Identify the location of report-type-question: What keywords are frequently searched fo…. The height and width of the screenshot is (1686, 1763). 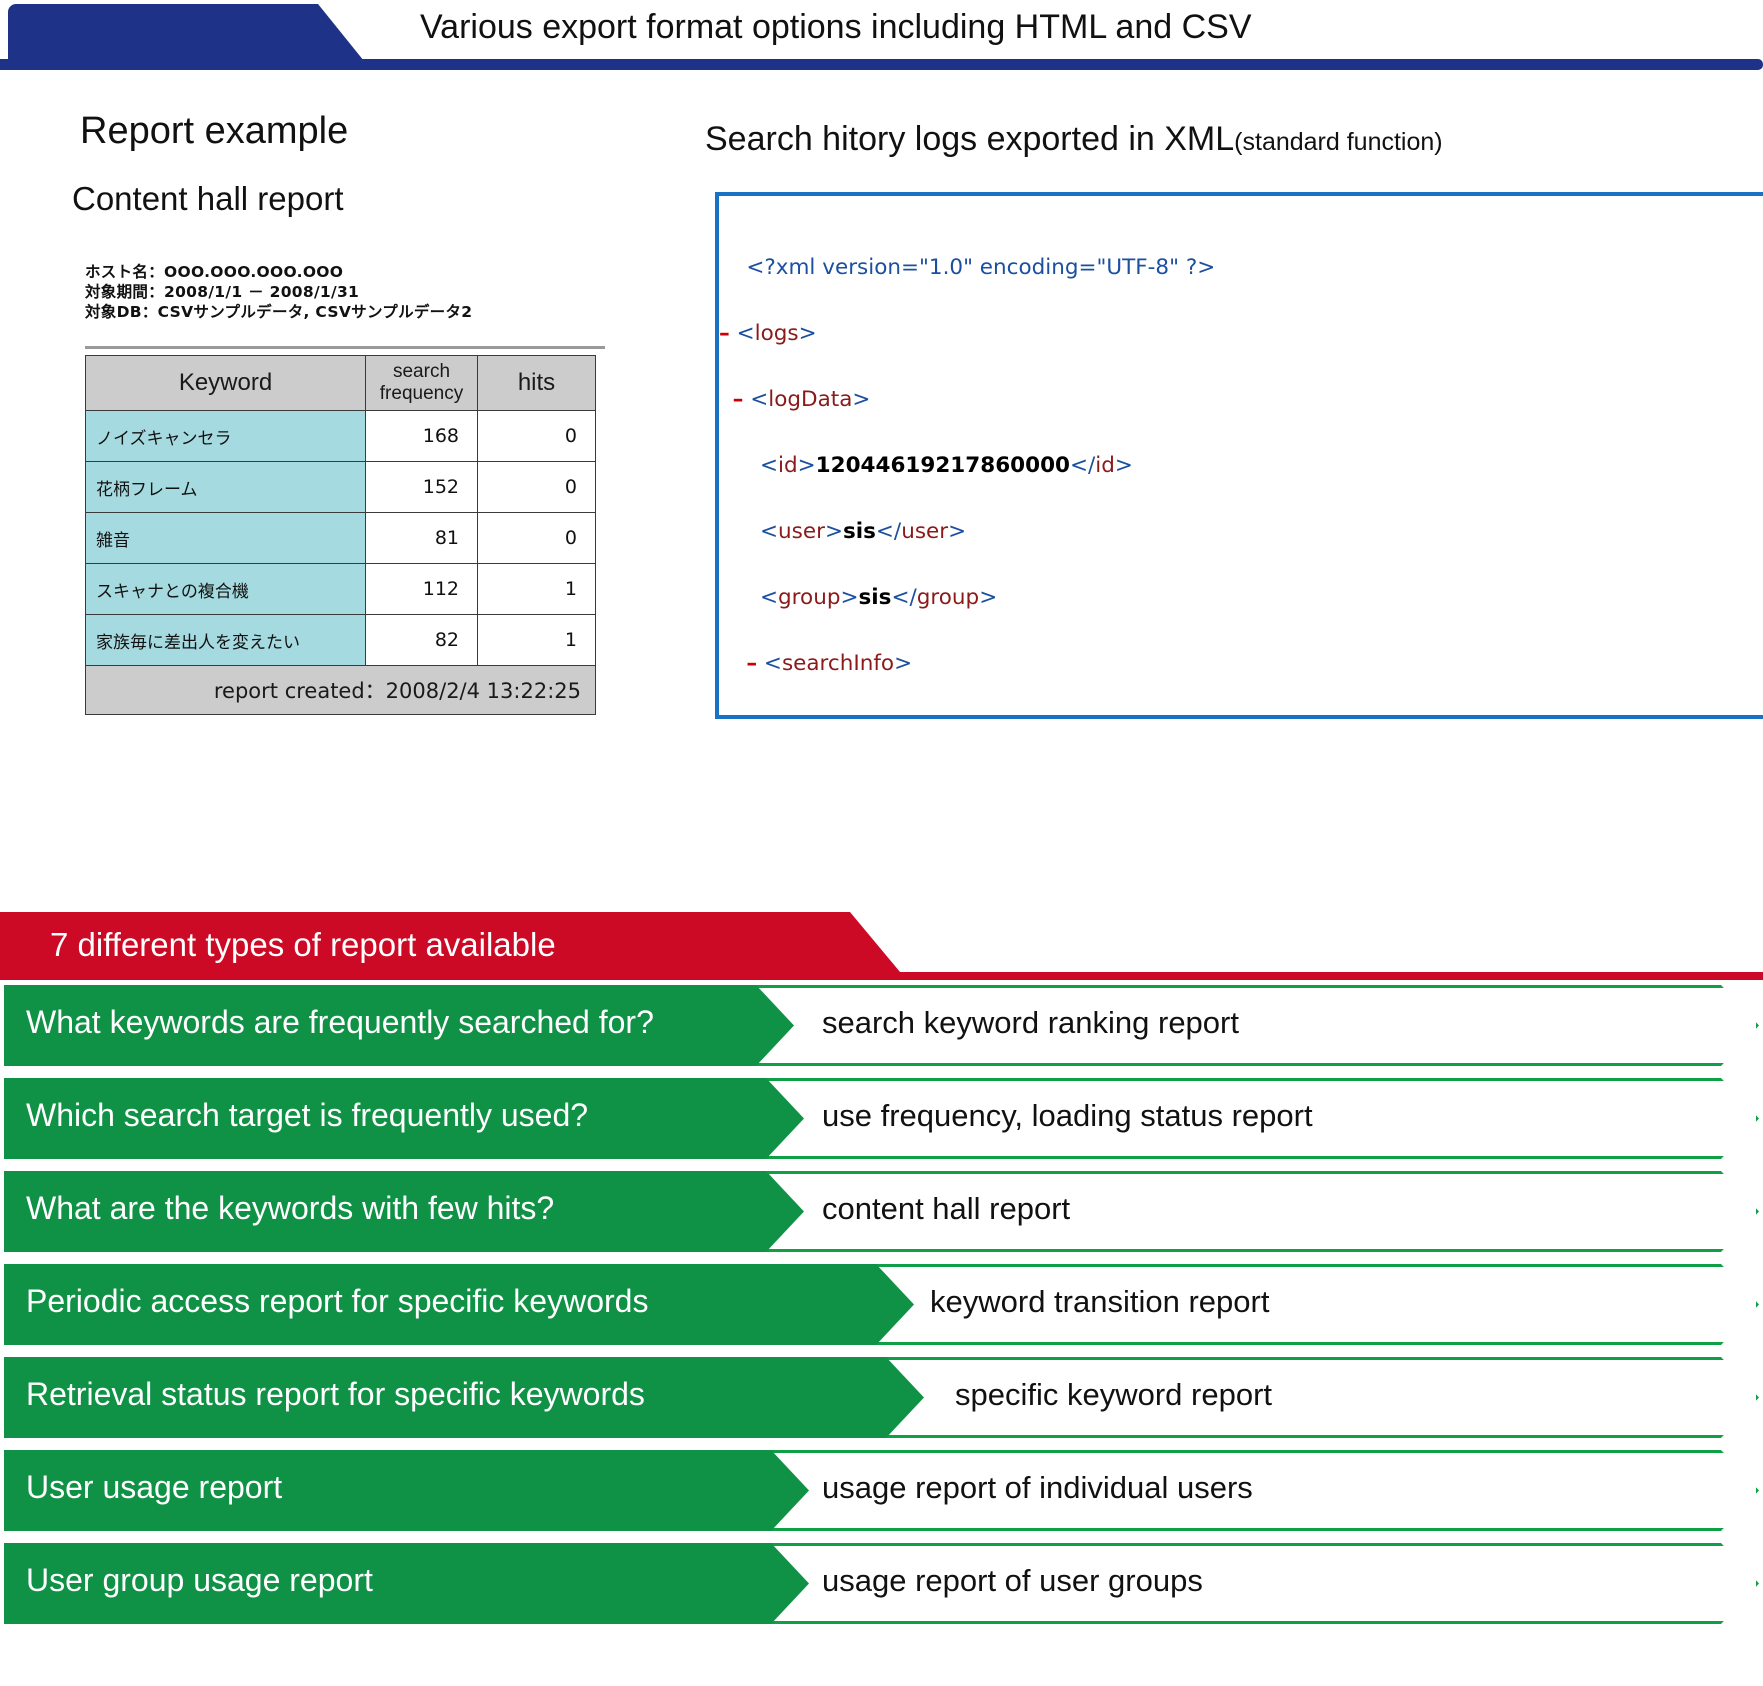
(340, 1022).